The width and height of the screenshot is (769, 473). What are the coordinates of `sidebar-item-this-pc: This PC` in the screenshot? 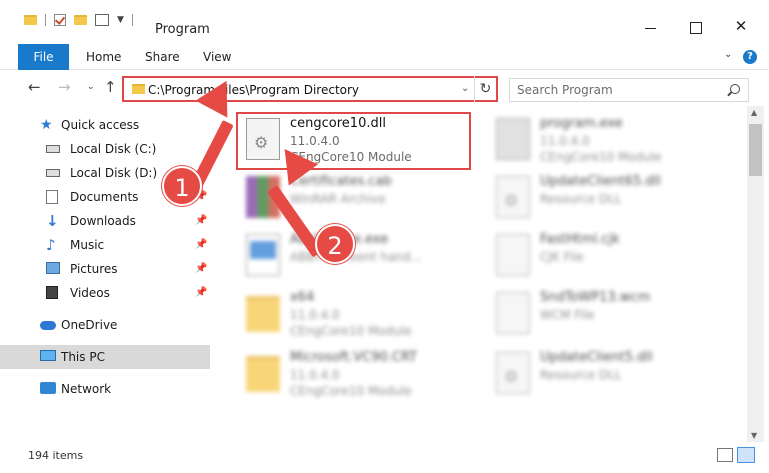 It's located at (105, 357).